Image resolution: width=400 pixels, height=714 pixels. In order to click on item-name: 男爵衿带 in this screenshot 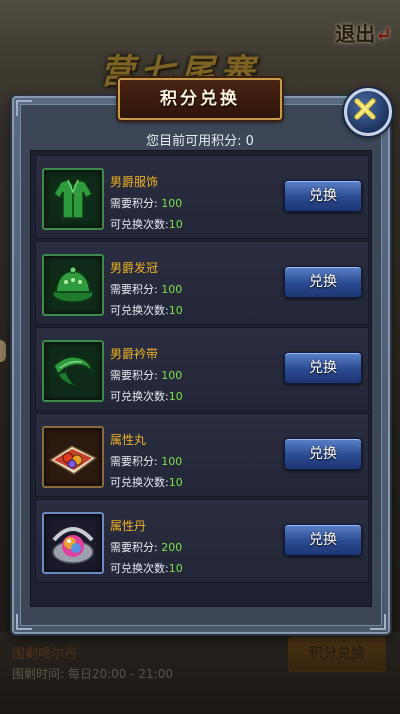, I will do `click(134, 354)`.